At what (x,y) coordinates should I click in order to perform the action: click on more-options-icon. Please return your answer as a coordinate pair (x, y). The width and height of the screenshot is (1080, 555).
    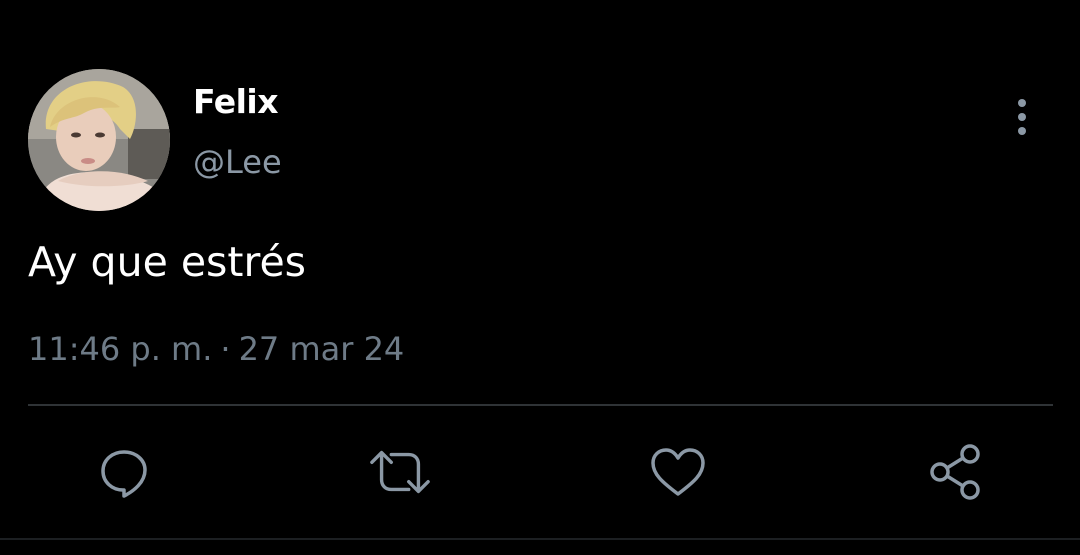
    Looking at the image, I should click on (1022, 117).